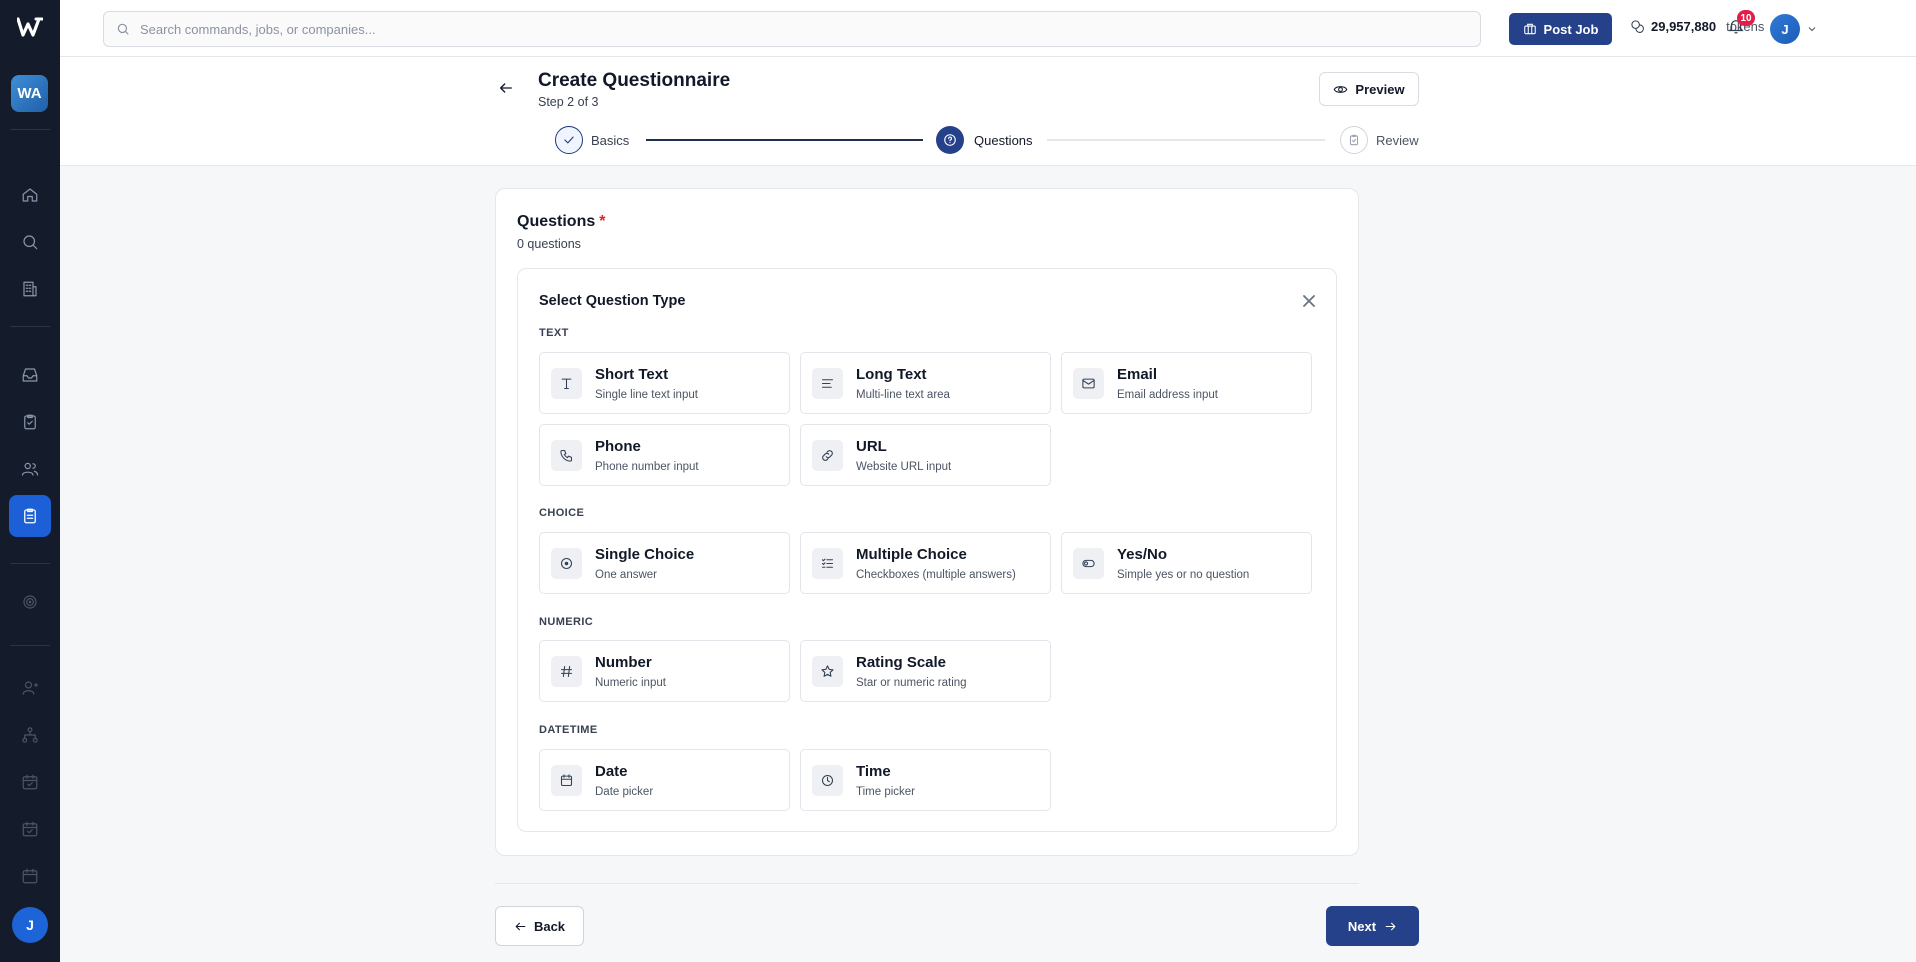 This screenshot has width=1916, height=962. I want to click on home-icon, so click(30, 195).